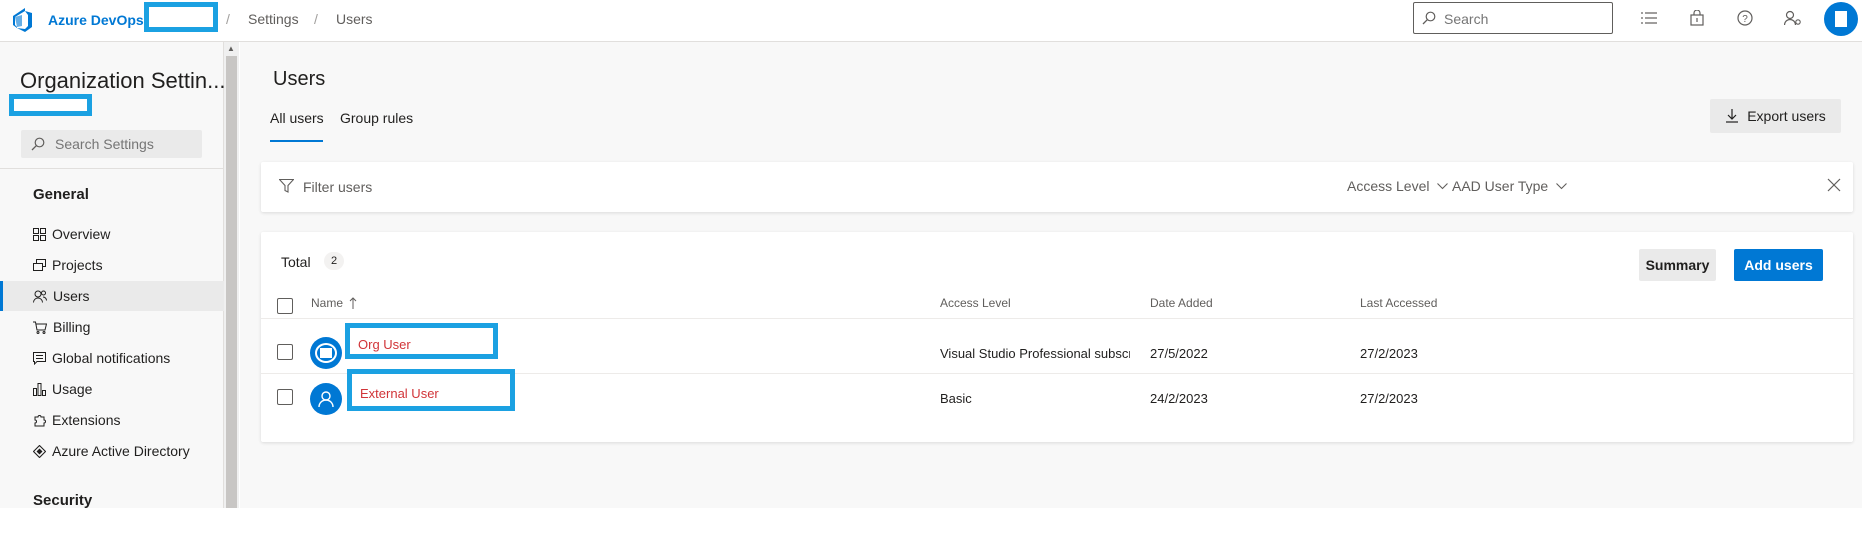 The image size is (1862, 538). Describe the element at coordinates (286, 186) in the screenshot. I see `filter-icon` at that location.